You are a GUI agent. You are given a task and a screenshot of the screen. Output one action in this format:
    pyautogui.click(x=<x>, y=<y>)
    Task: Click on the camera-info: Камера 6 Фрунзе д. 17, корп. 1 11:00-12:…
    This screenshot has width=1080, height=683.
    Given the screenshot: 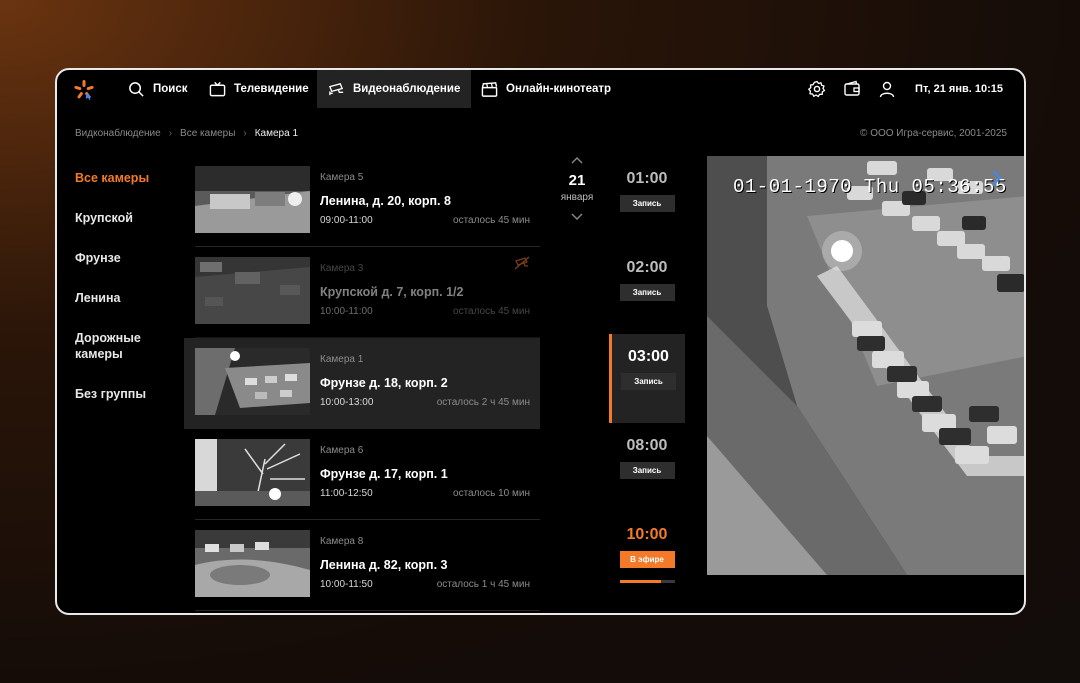 What is the action you would take?
    pyautogui.click(x=425, y=472)
    